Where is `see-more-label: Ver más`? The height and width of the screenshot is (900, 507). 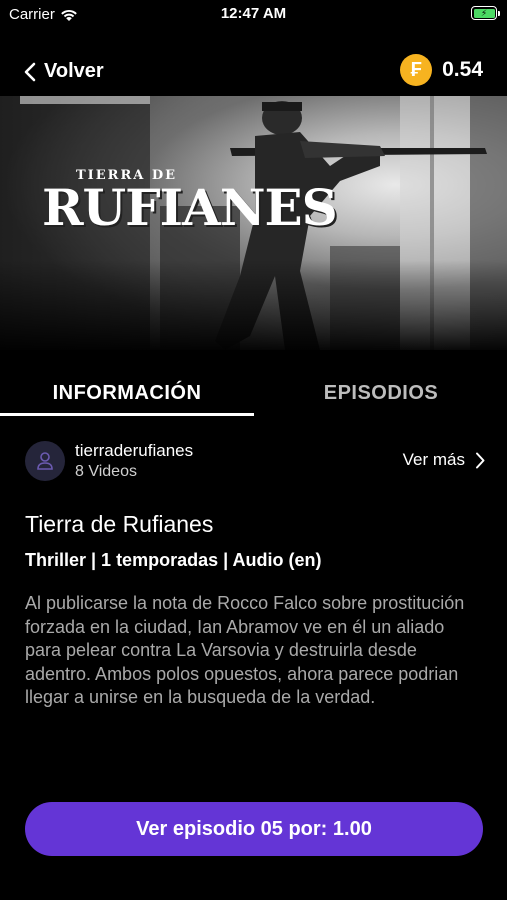 see-more-label: Ver más is located at coordinates (433, 459).